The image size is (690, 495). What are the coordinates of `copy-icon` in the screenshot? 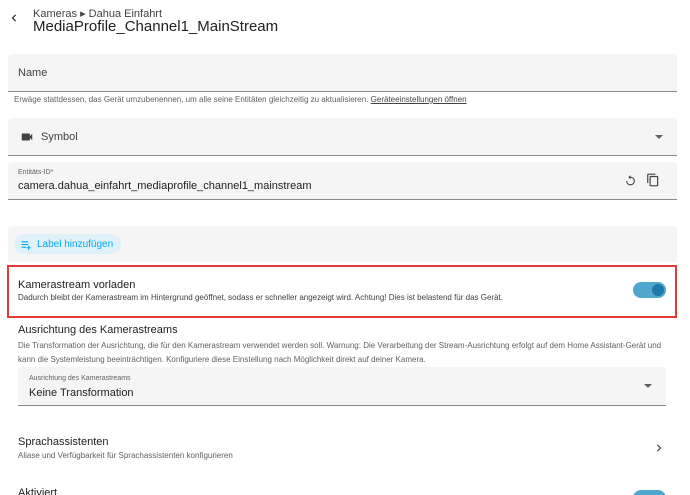 It's located at (653, 182).